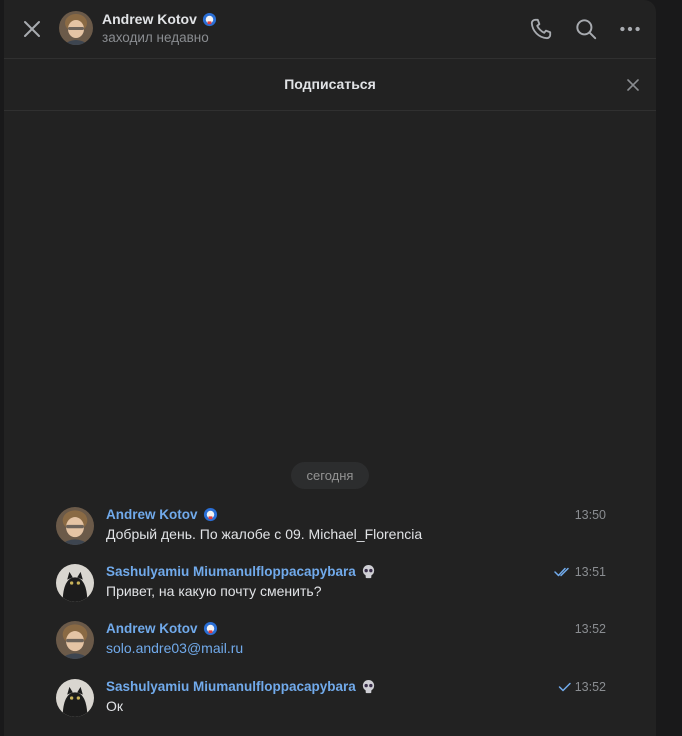 The height and width of the screenshot is (736, 682). Describe the element at coordinates (149, 19) in the screenshot. I see `contact-name-text: Andrew Kotov` at that location.